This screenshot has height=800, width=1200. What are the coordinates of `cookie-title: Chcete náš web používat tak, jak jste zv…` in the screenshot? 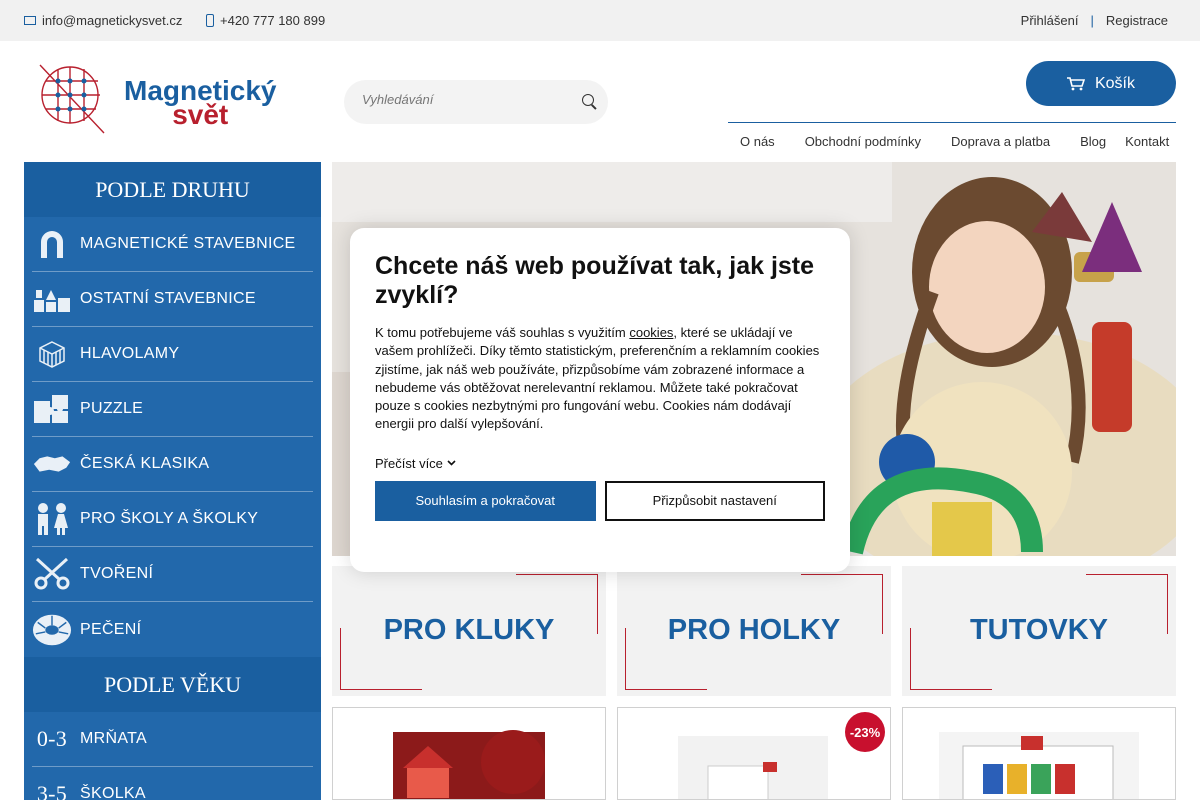 It's located at (595, 280).